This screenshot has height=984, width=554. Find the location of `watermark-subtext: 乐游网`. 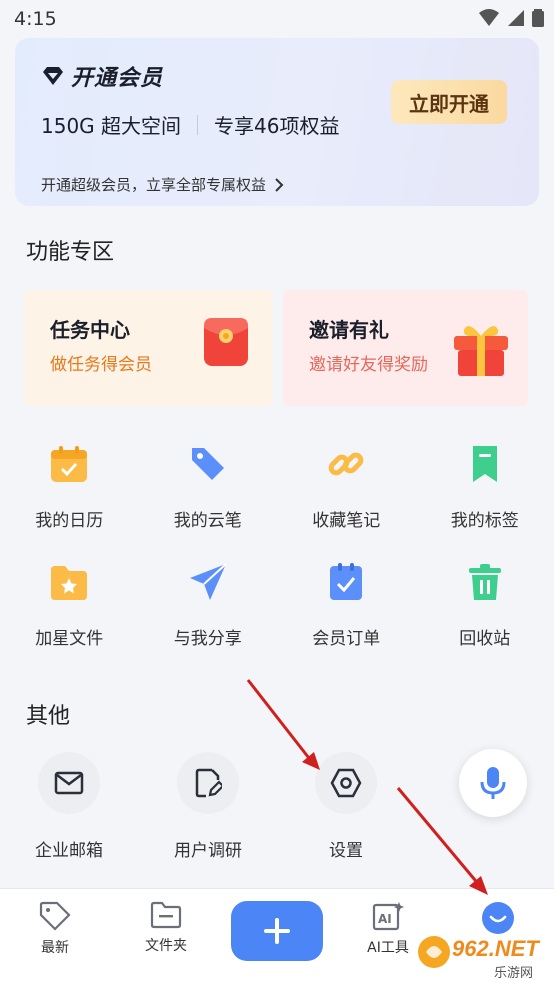

watermark-subtext: 乐游网 is located at coordinates (514, 973).